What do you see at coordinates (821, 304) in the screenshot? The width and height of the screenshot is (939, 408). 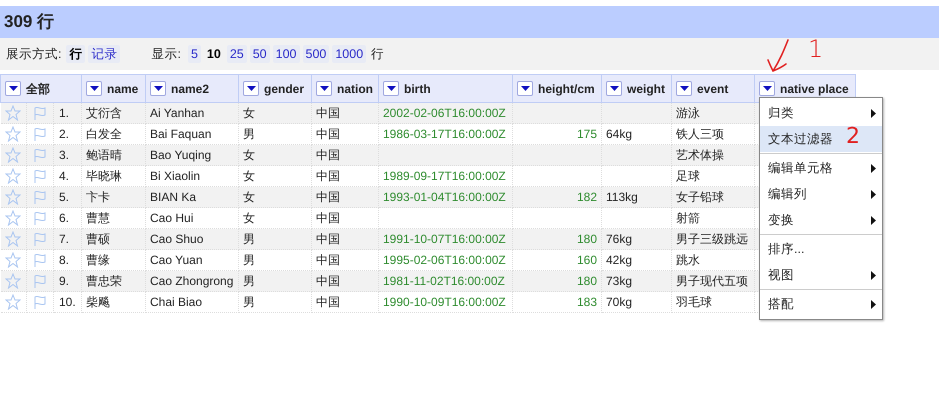 I see `menu-item: 搭配` at bounding box center [821, 304].